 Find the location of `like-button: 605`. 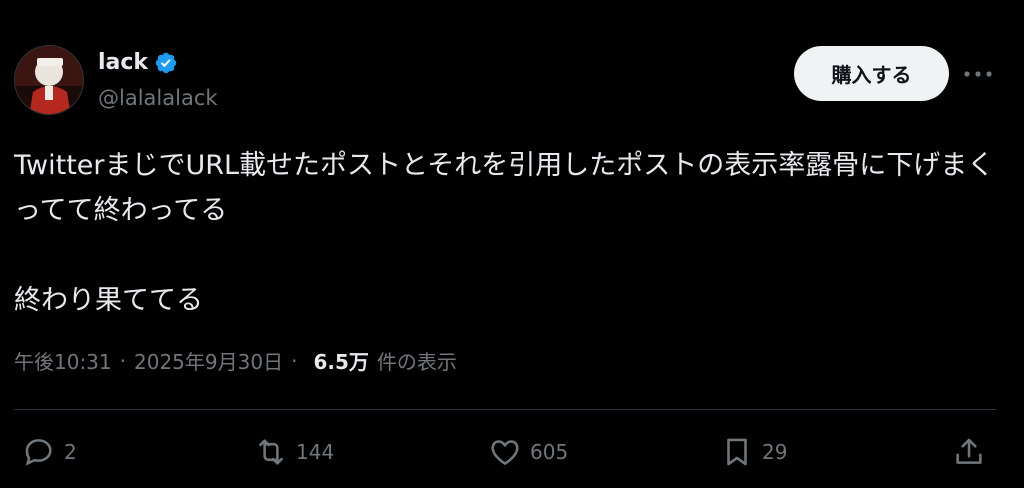

like-button: 605 is located at coordinates (528, 452).